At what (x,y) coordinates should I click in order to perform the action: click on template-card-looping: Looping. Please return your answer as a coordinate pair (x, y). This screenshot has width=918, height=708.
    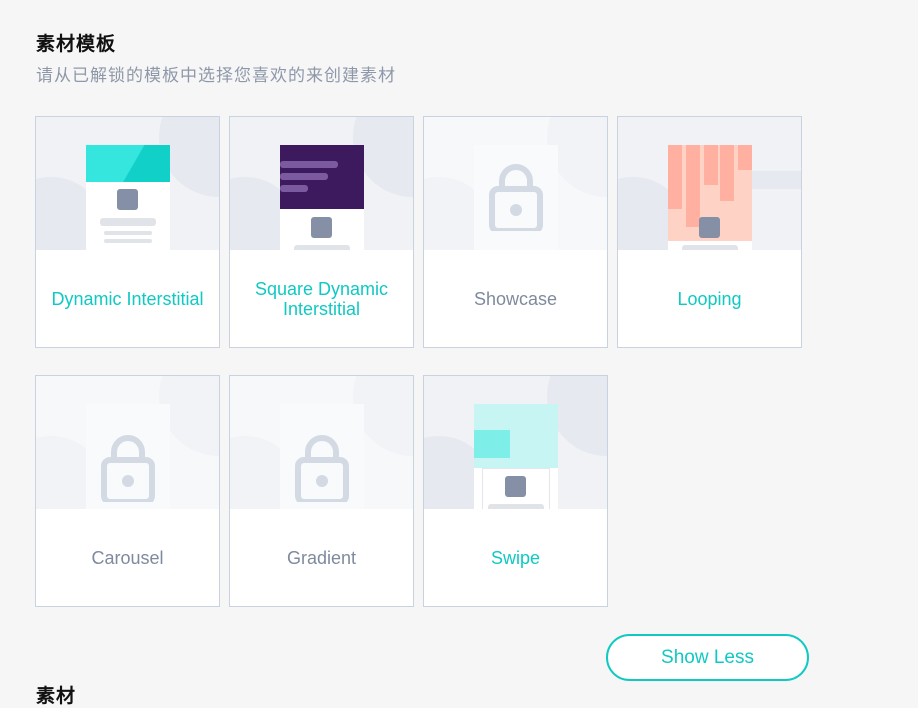
    Looking at the image, I should click on (709, 232).